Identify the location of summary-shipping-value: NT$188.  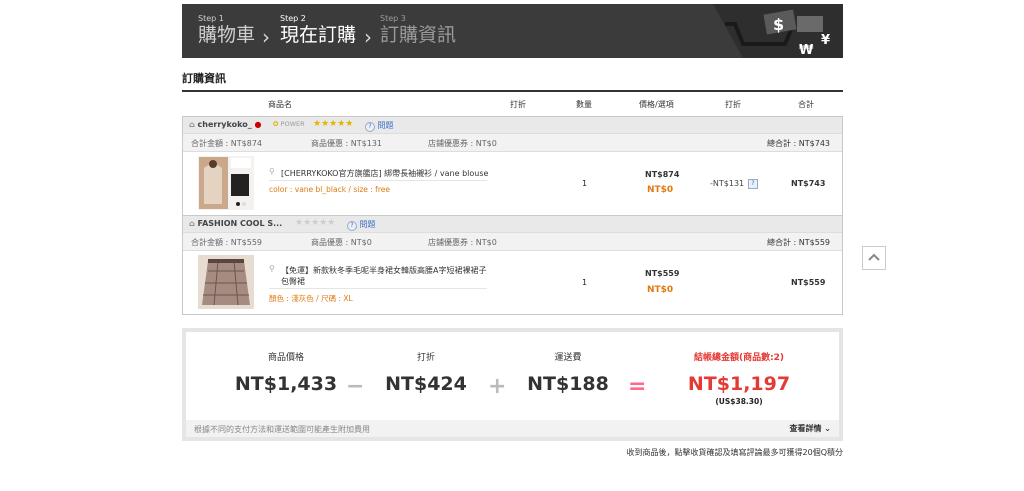
(568, 384).